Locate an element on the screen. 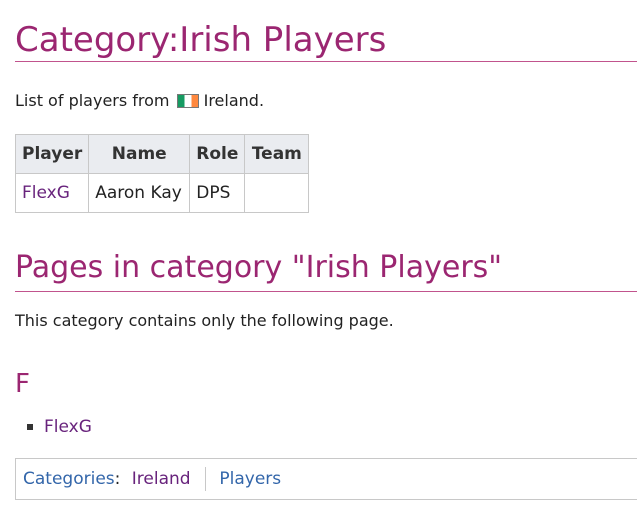  square-bullet-icon is located at coordinates (30, 427).